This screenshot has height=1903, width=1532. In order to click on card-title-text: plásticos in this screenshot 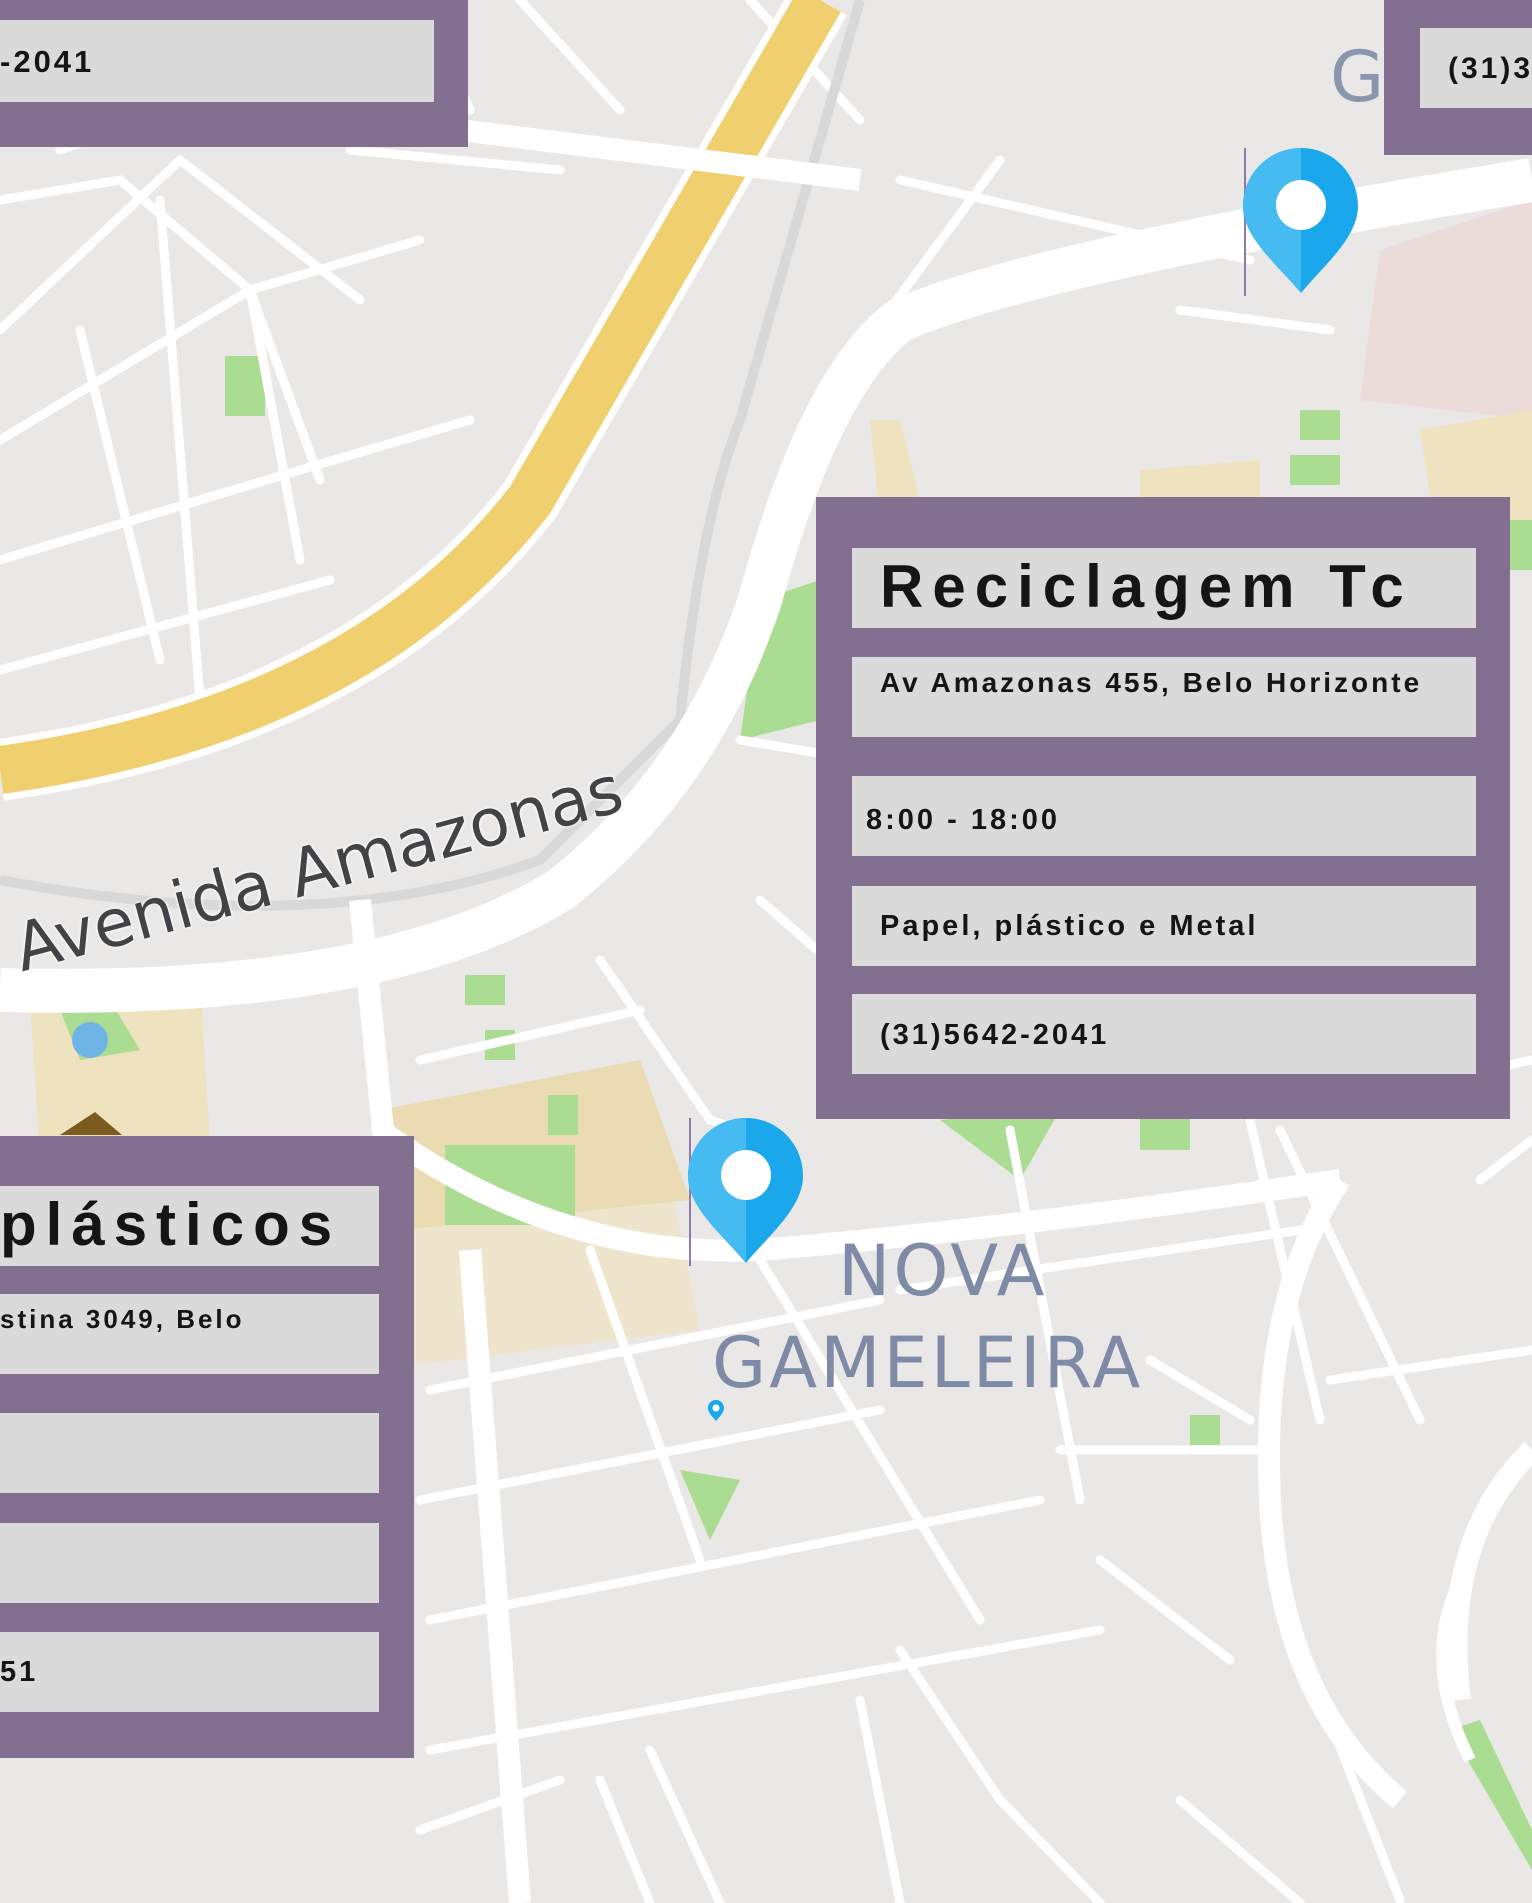, I will do `click(171, 1224)`.